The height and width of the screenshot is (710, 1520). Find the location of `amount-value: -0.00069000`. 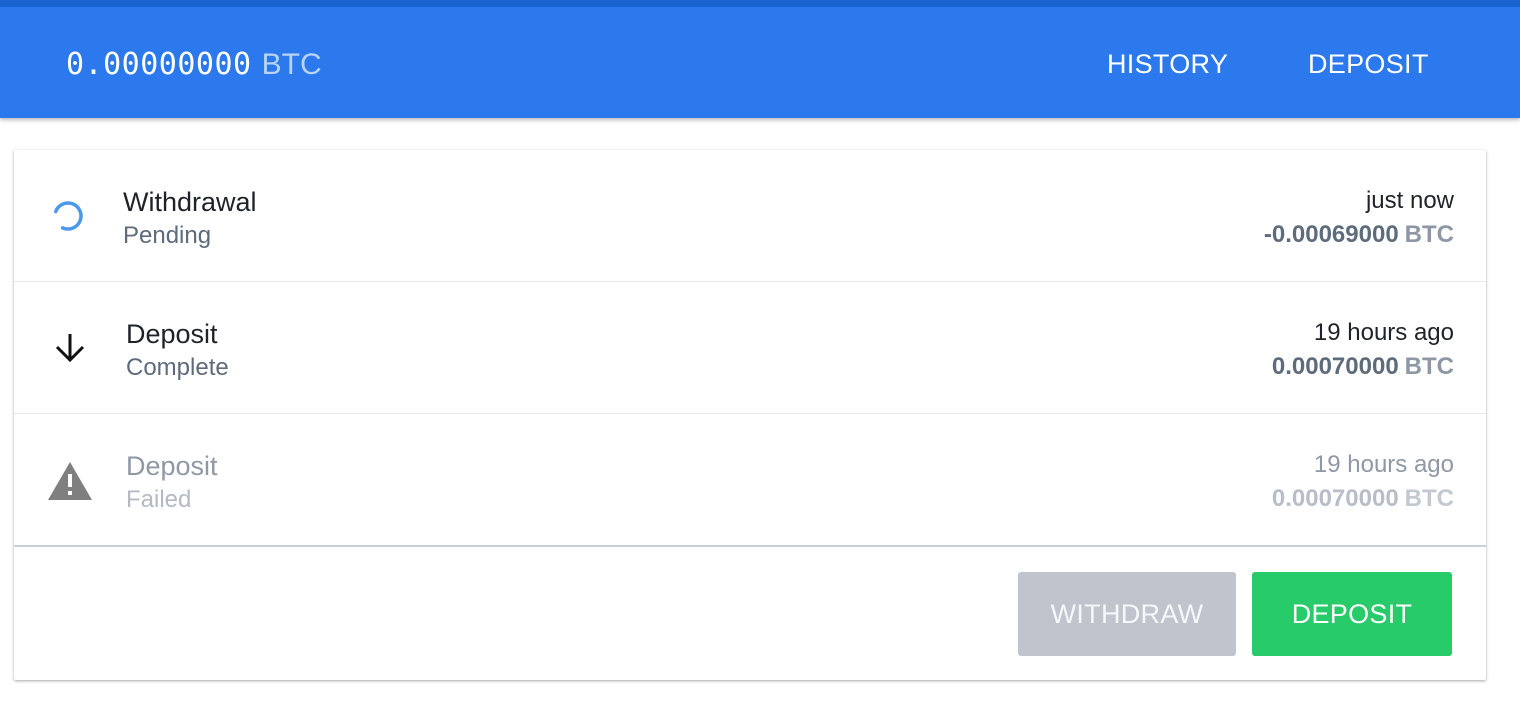

amount-value: -0.00069000 is located at coordinates (1331, 234).